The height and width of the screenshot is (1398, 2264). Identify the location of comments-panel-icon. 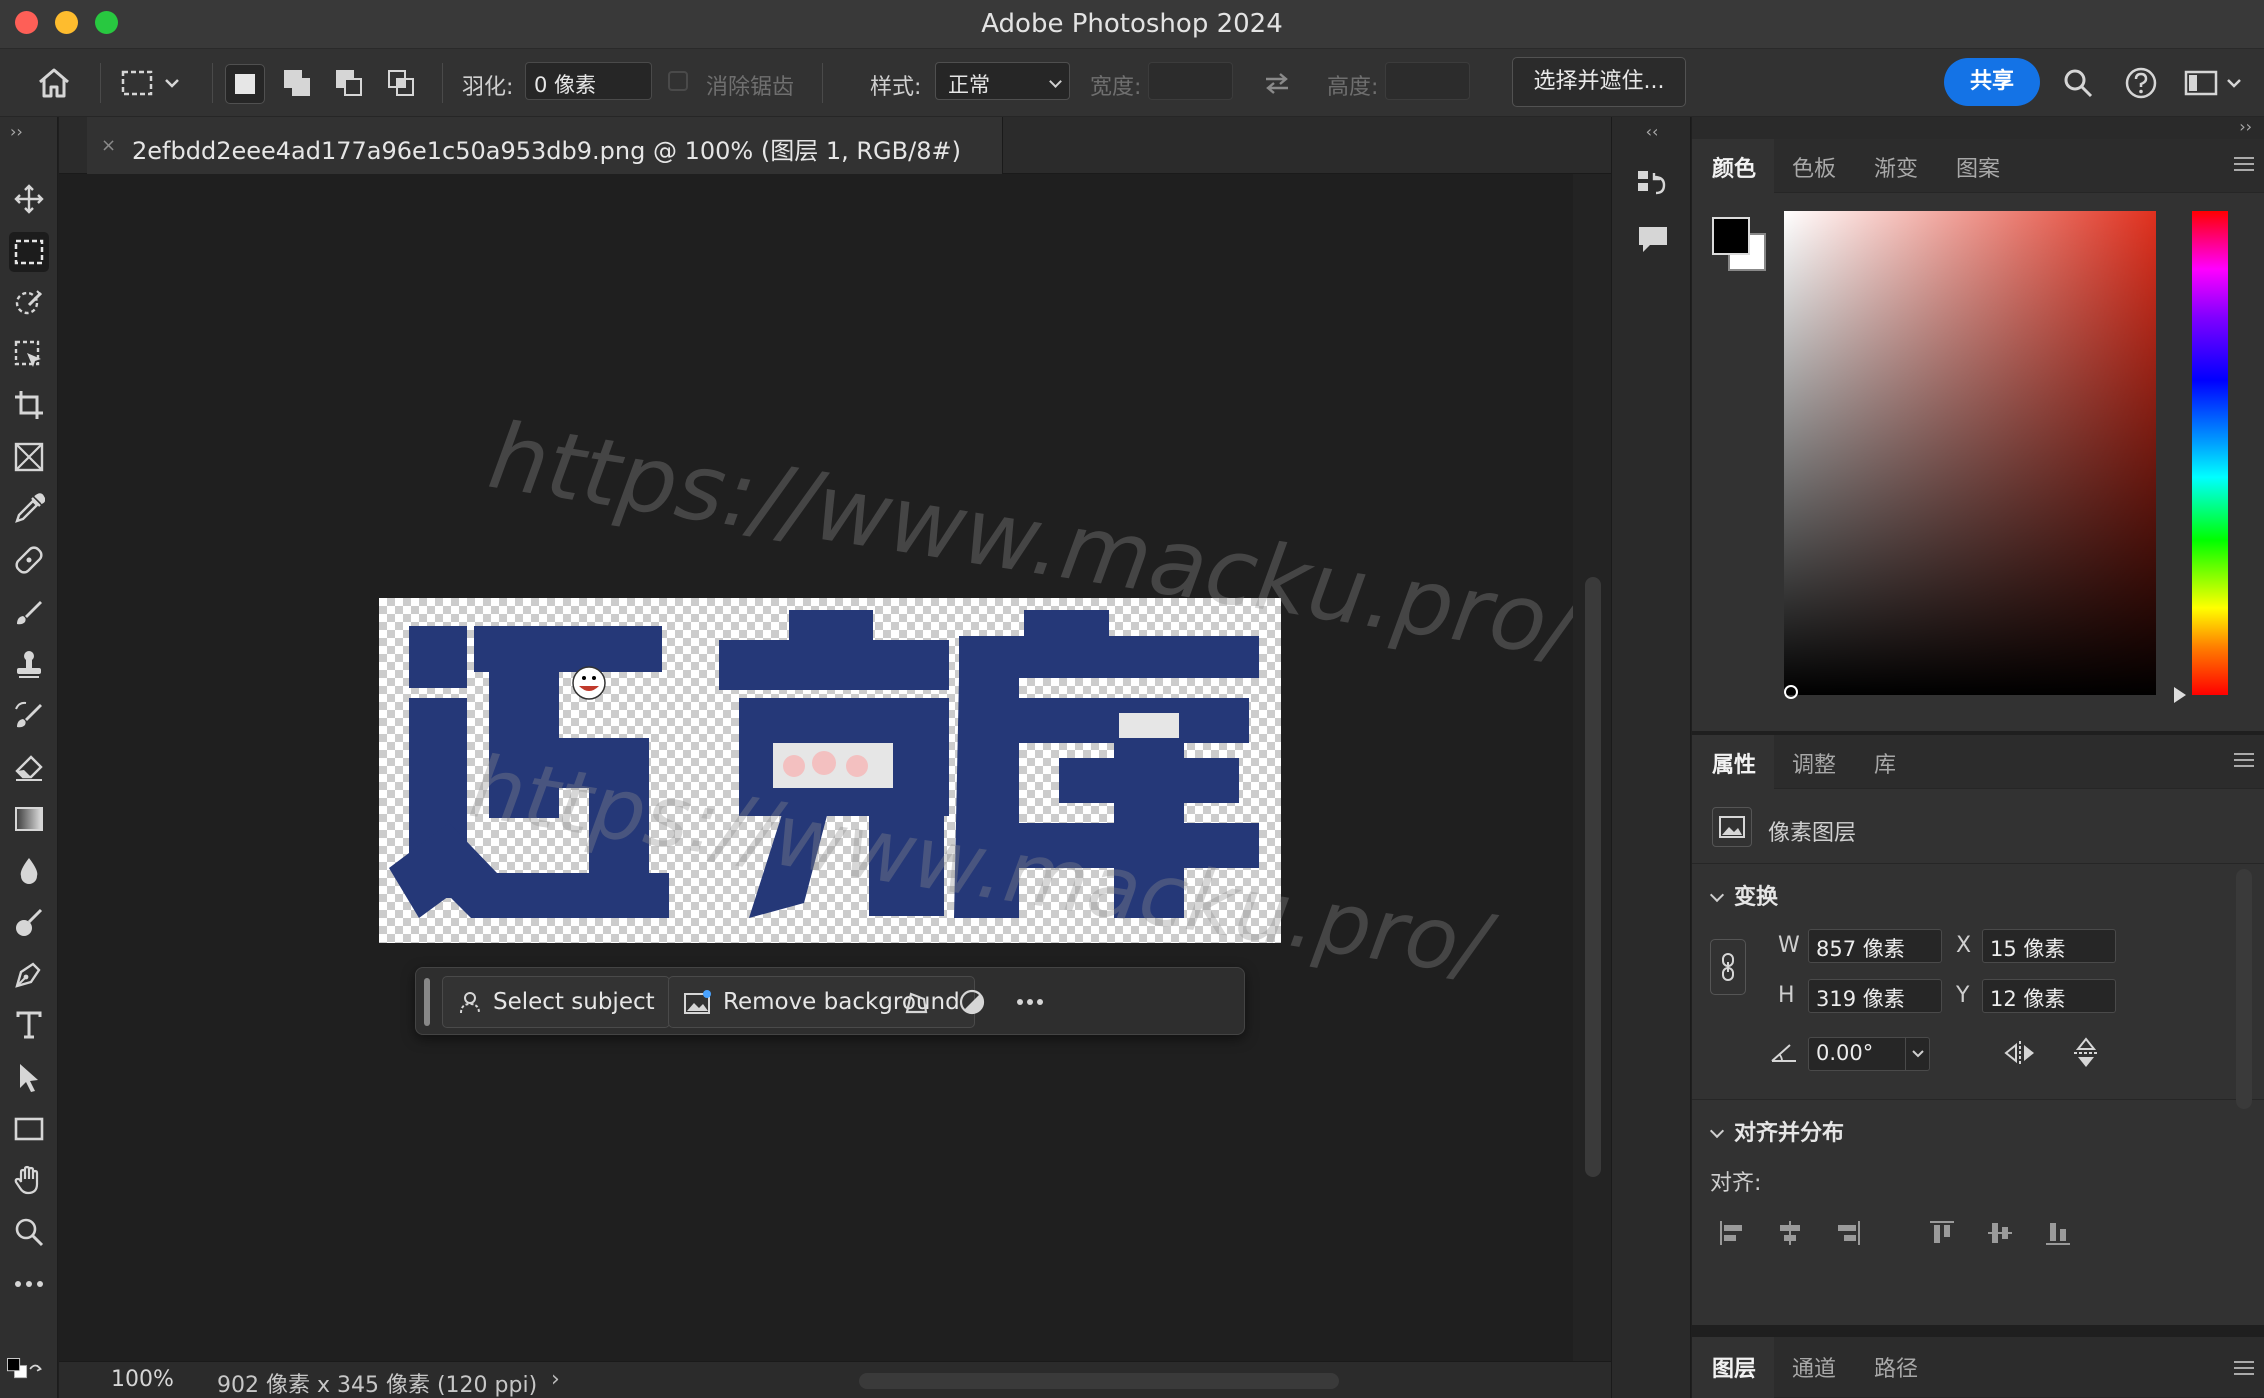
(1653, 242).